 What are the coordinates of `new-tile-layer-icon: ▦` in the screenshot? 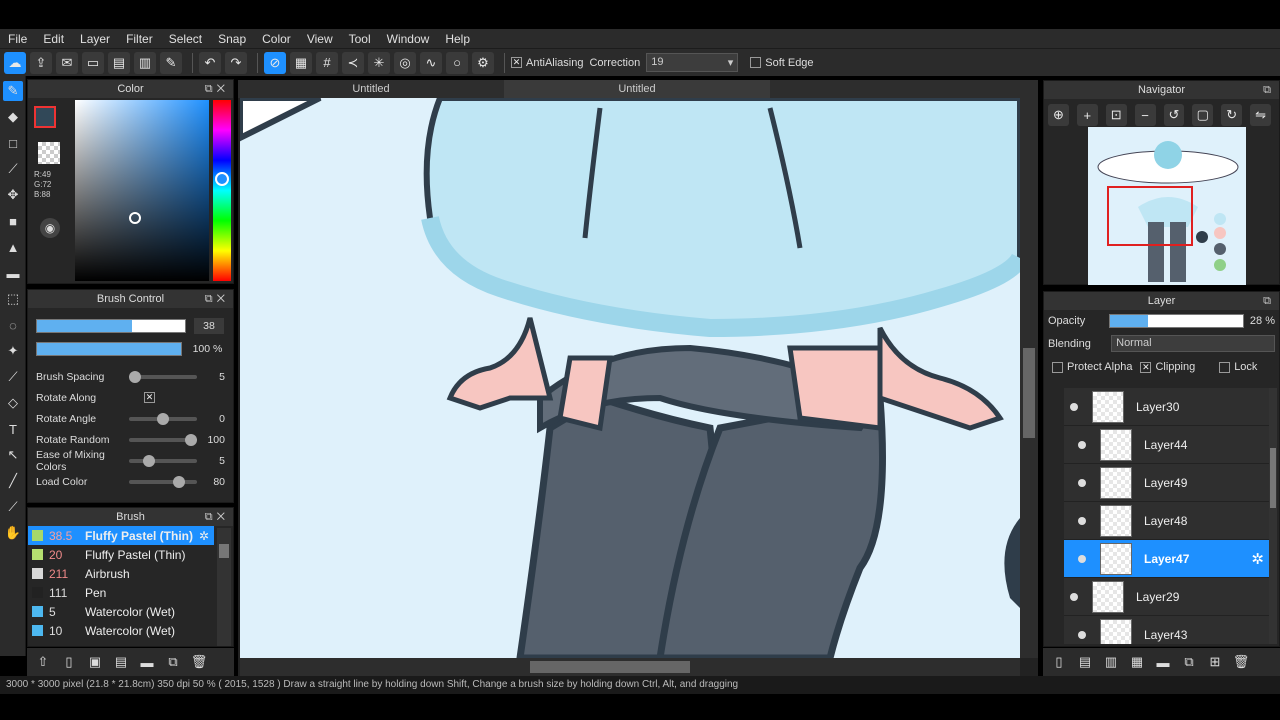 It's located at (1137, 662).